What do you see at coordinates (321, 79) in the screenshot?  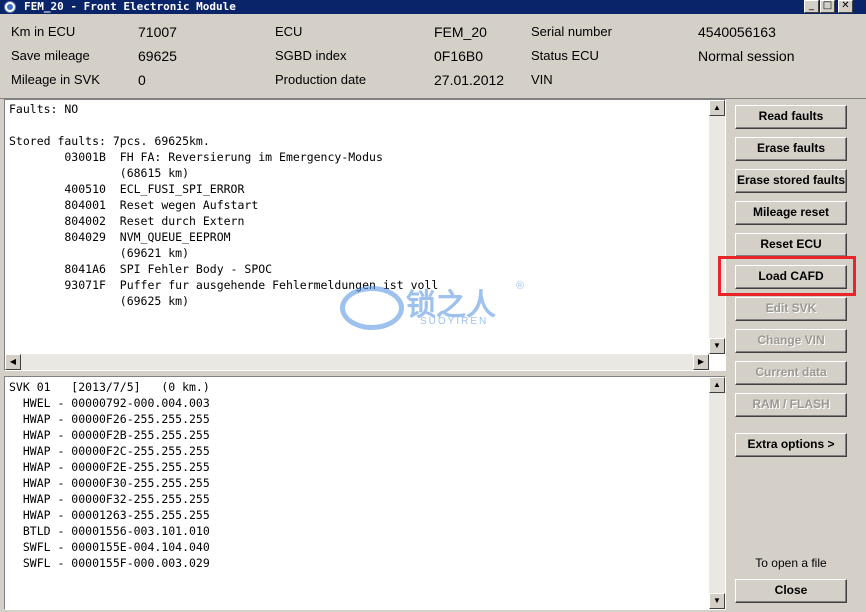 I see `production-date-label: Production date` at bounding box center [321, 79].